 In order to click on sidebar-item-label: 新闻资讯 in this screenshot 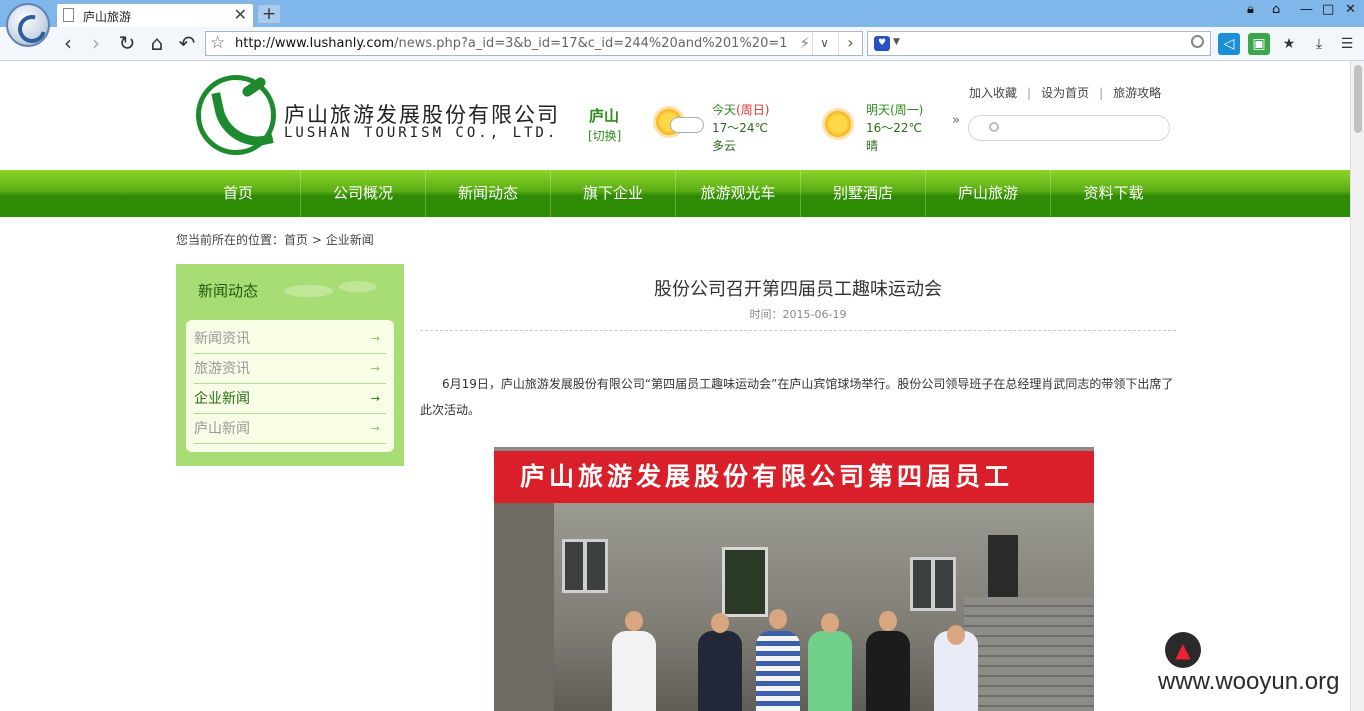, I will do `click(222, 339)`.